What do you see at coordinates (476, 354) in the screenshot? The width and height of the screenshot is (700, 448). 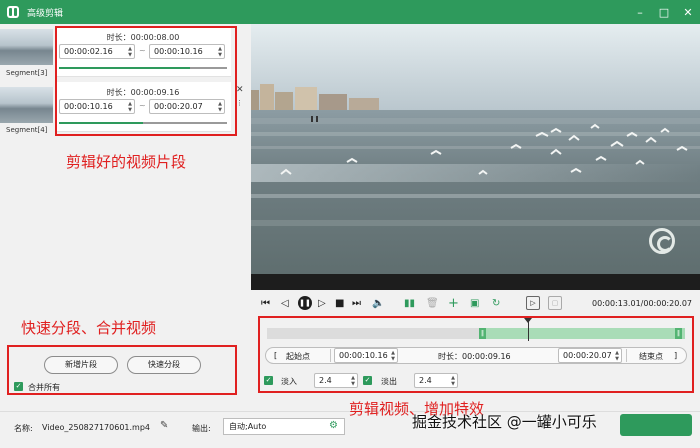 I see `annotation-box-effects` at bounding box center [476, 354].